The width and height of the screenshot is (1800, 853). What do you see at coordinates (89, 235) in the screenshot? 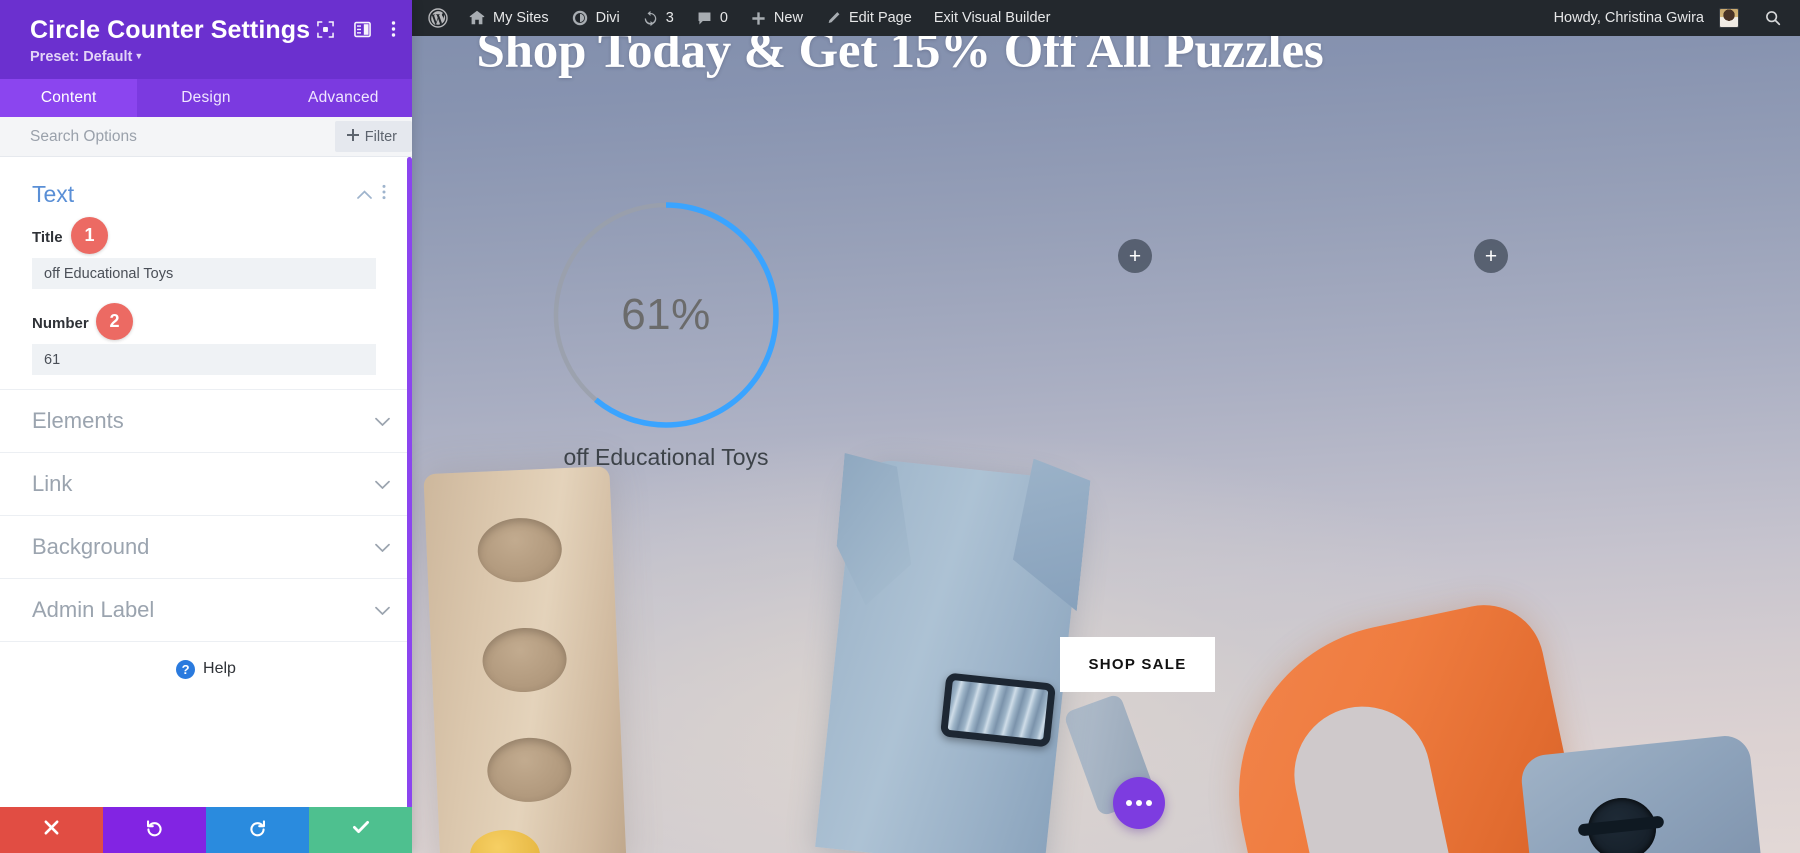
I see `step-badge-1: 1` at bounding box center [89, 235].